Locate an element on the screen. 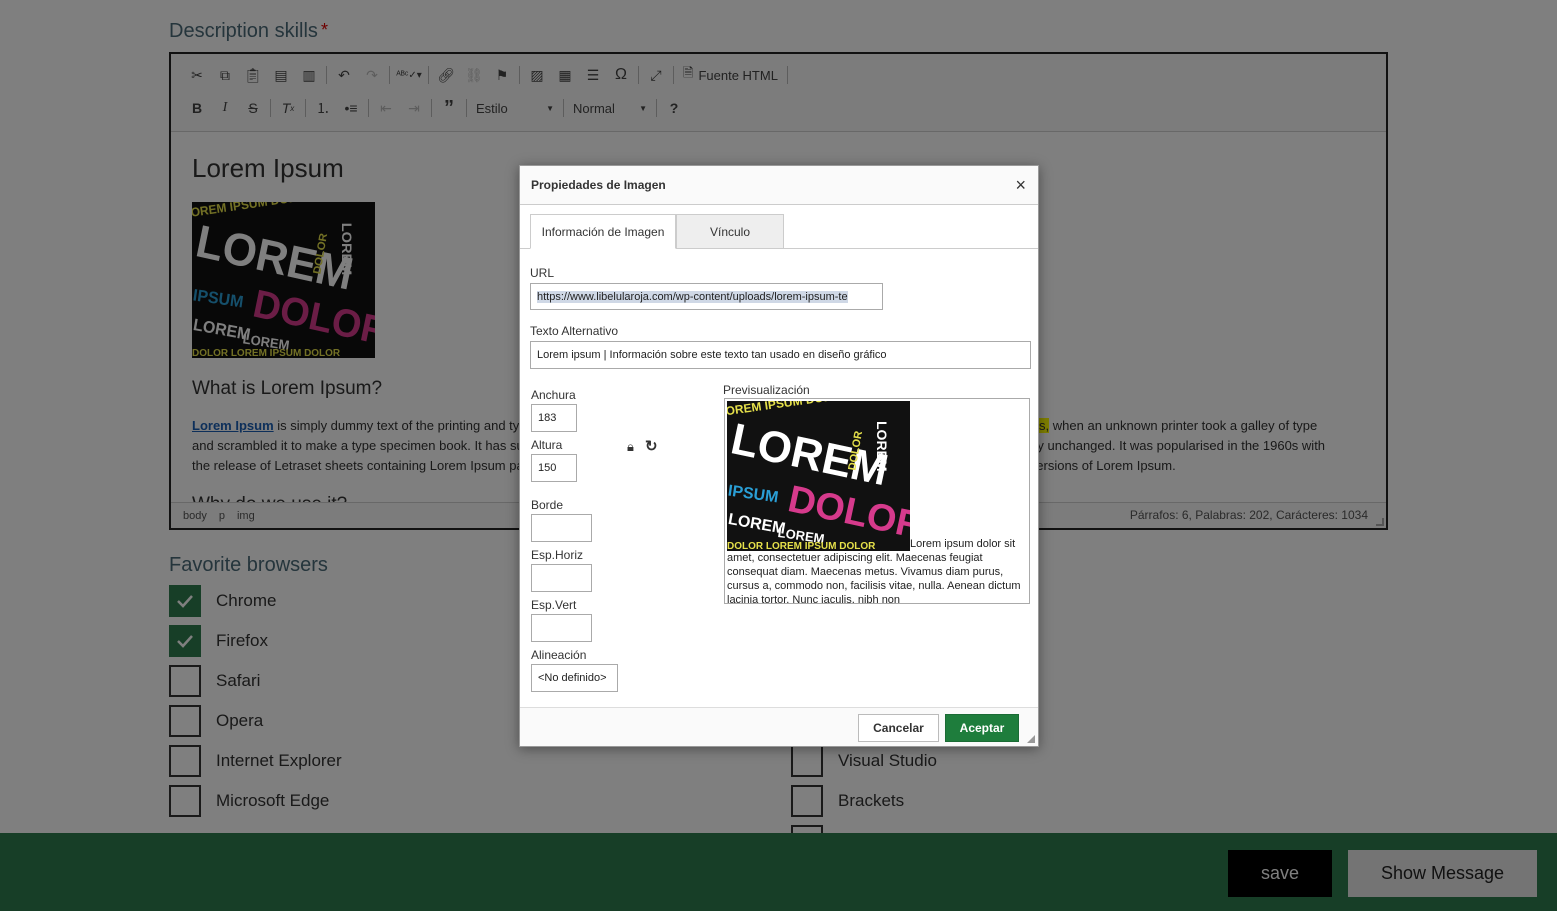 The image size is (1557, 911). reset-size-icon: ↻ is located at coordinates (651, 446).